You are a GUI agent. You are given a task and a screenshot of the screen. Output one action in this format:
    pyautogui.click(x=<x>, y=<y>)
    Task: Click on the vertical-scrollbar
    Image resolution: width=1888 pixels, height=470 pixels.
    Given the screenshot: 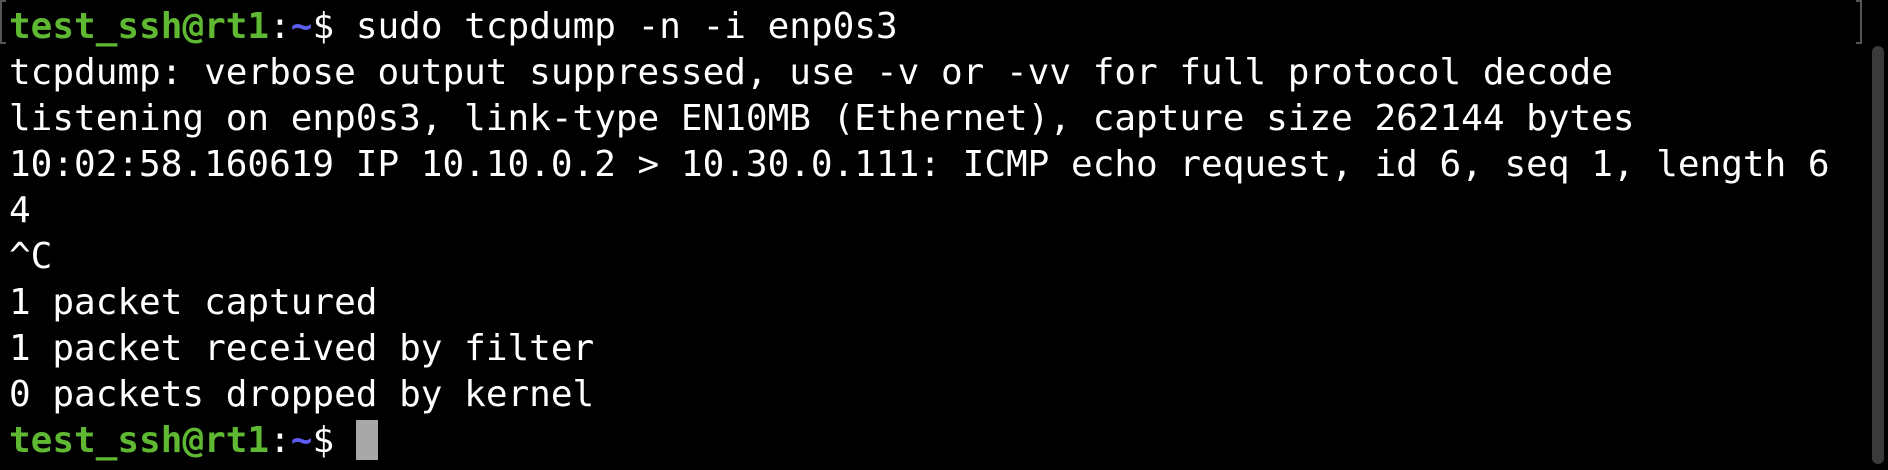 What is the action you would take?
    pyautogui.click(x=1877, y=235)
    